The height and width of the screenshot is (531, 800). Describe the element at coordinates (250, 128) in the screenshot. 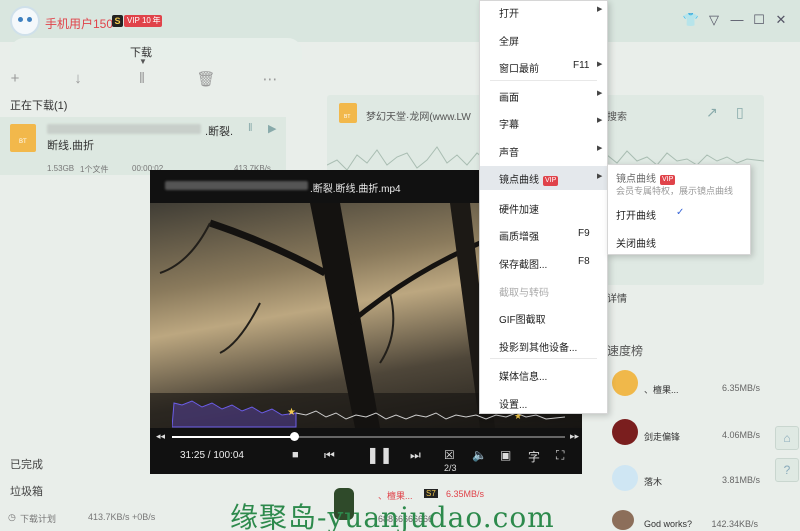

I see `task-pause-icon: ‖` at that location.